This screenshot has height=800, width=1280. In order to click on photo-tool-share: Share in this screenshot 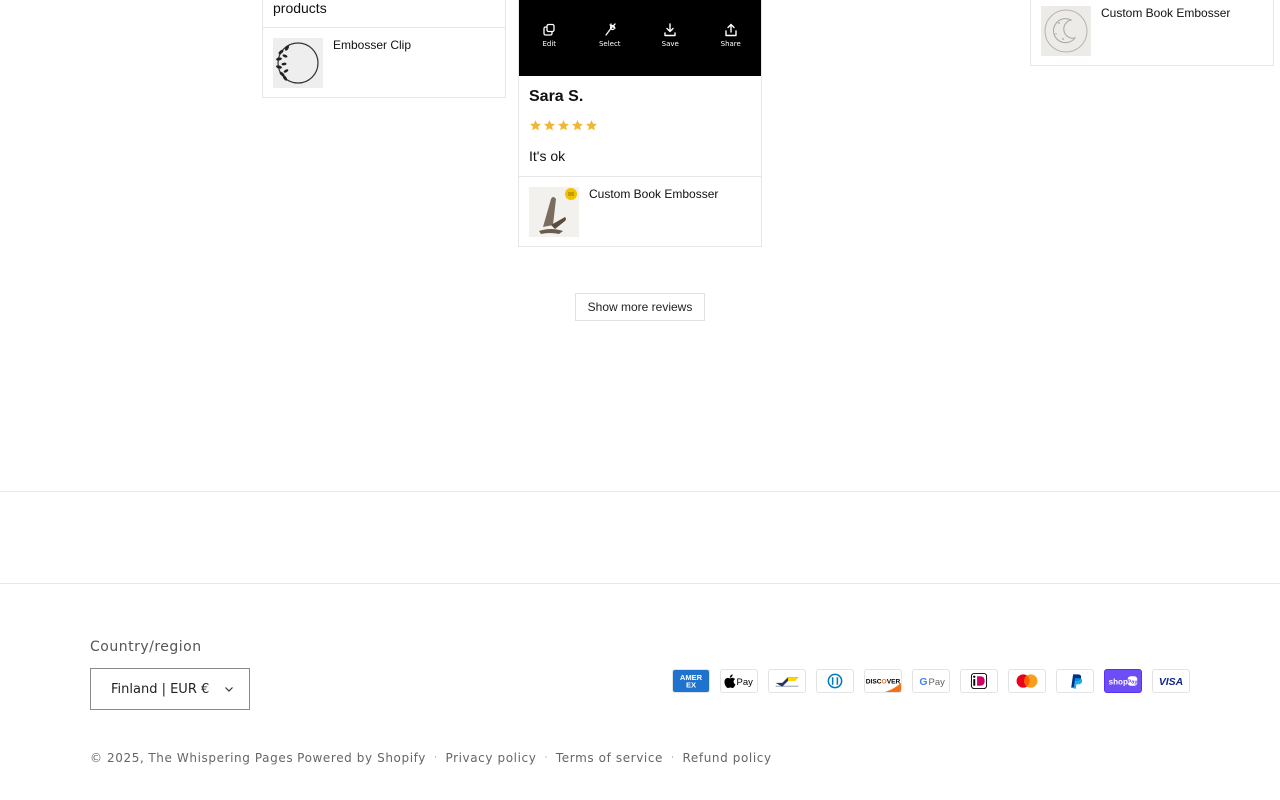, I will do `click(731, 35)`.